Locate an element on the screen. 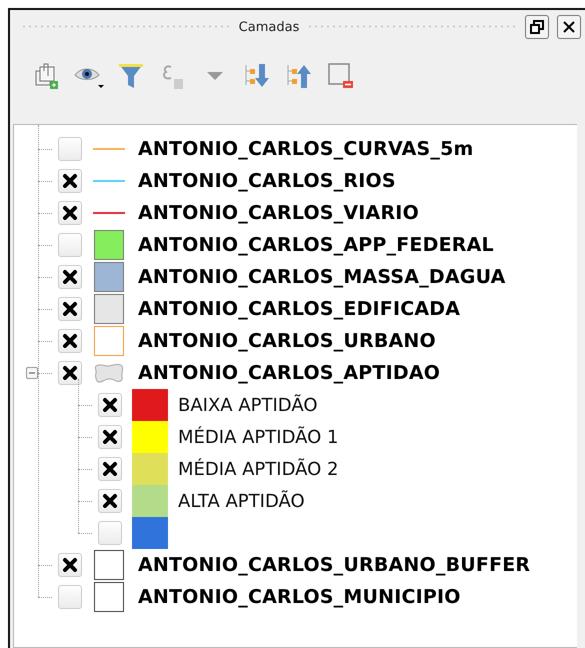 The image size is (585, 648). class-label: ALTA APTIDÃO is located at coordinates (241, 501).